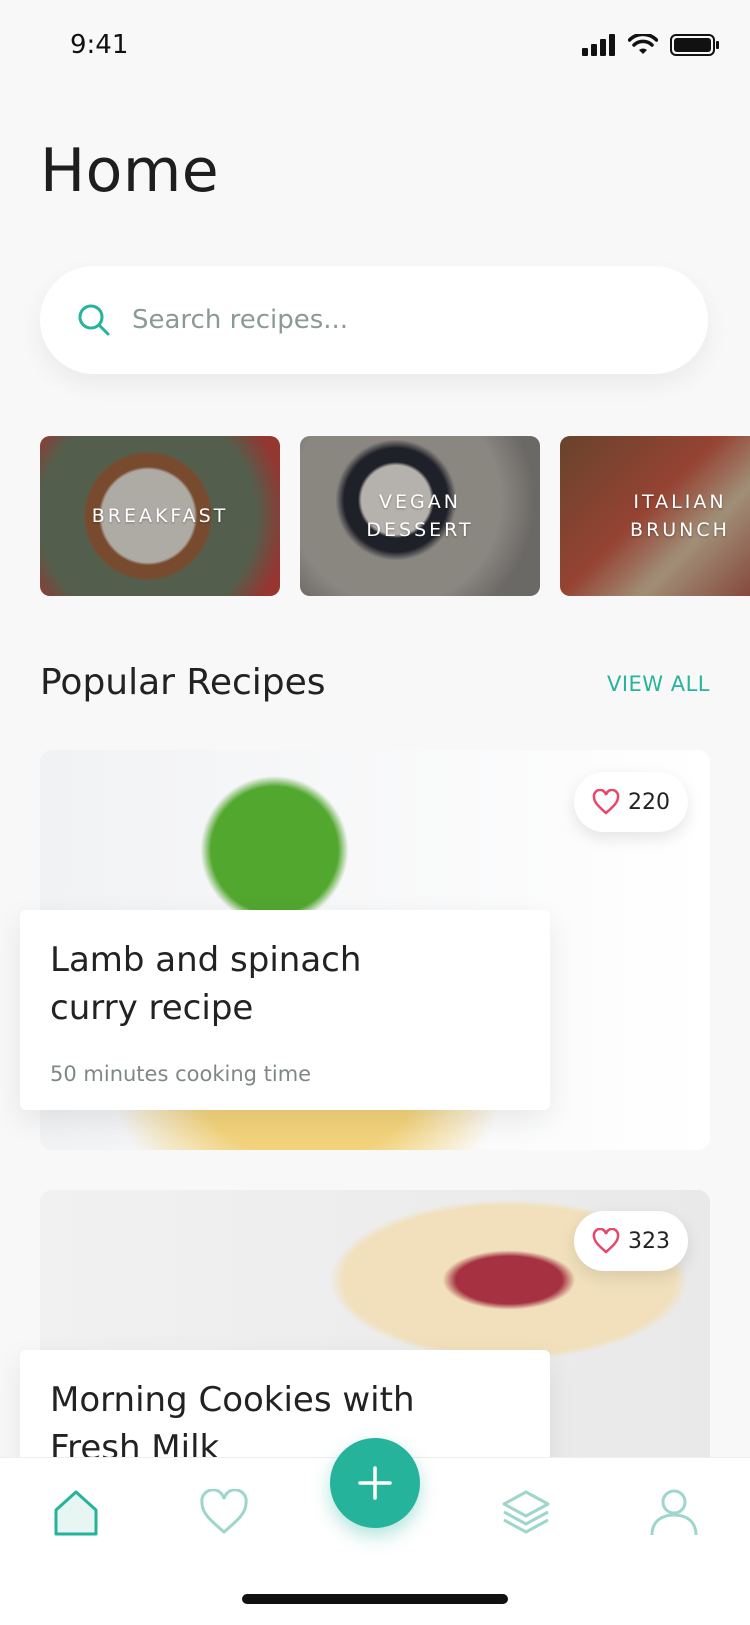 The height and width of the screenshot is (1625, 750). Describe the element at coordinates (99, 45) in the screenshot. I see `status-time: 9:41` at that location.